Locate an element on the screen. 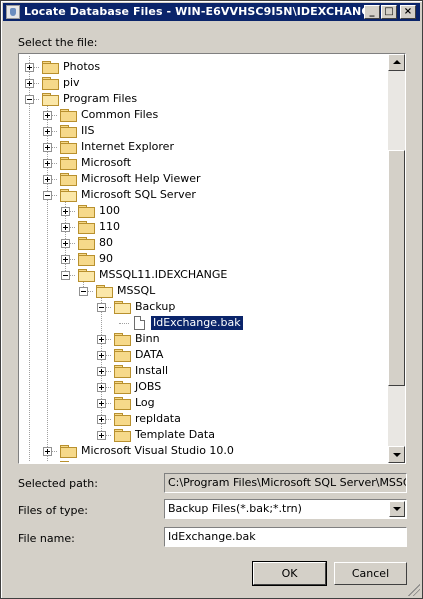 The height and width of the screenshot is (599, 423). tree-folder-item: 110 is located at coordinates (204, 227).